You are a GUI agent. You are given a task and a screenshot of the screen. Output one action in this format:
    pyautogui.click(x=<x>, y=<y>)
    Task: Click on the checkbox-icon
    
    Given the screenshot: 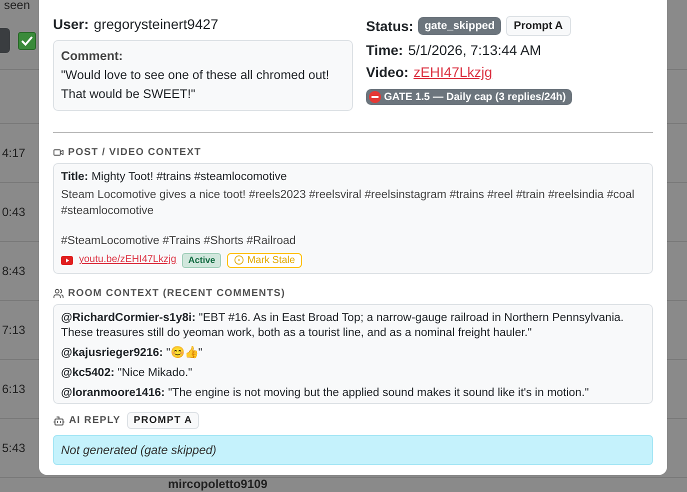 What is the action you would take?
    pyautogui.click(x=27, y=41)
    